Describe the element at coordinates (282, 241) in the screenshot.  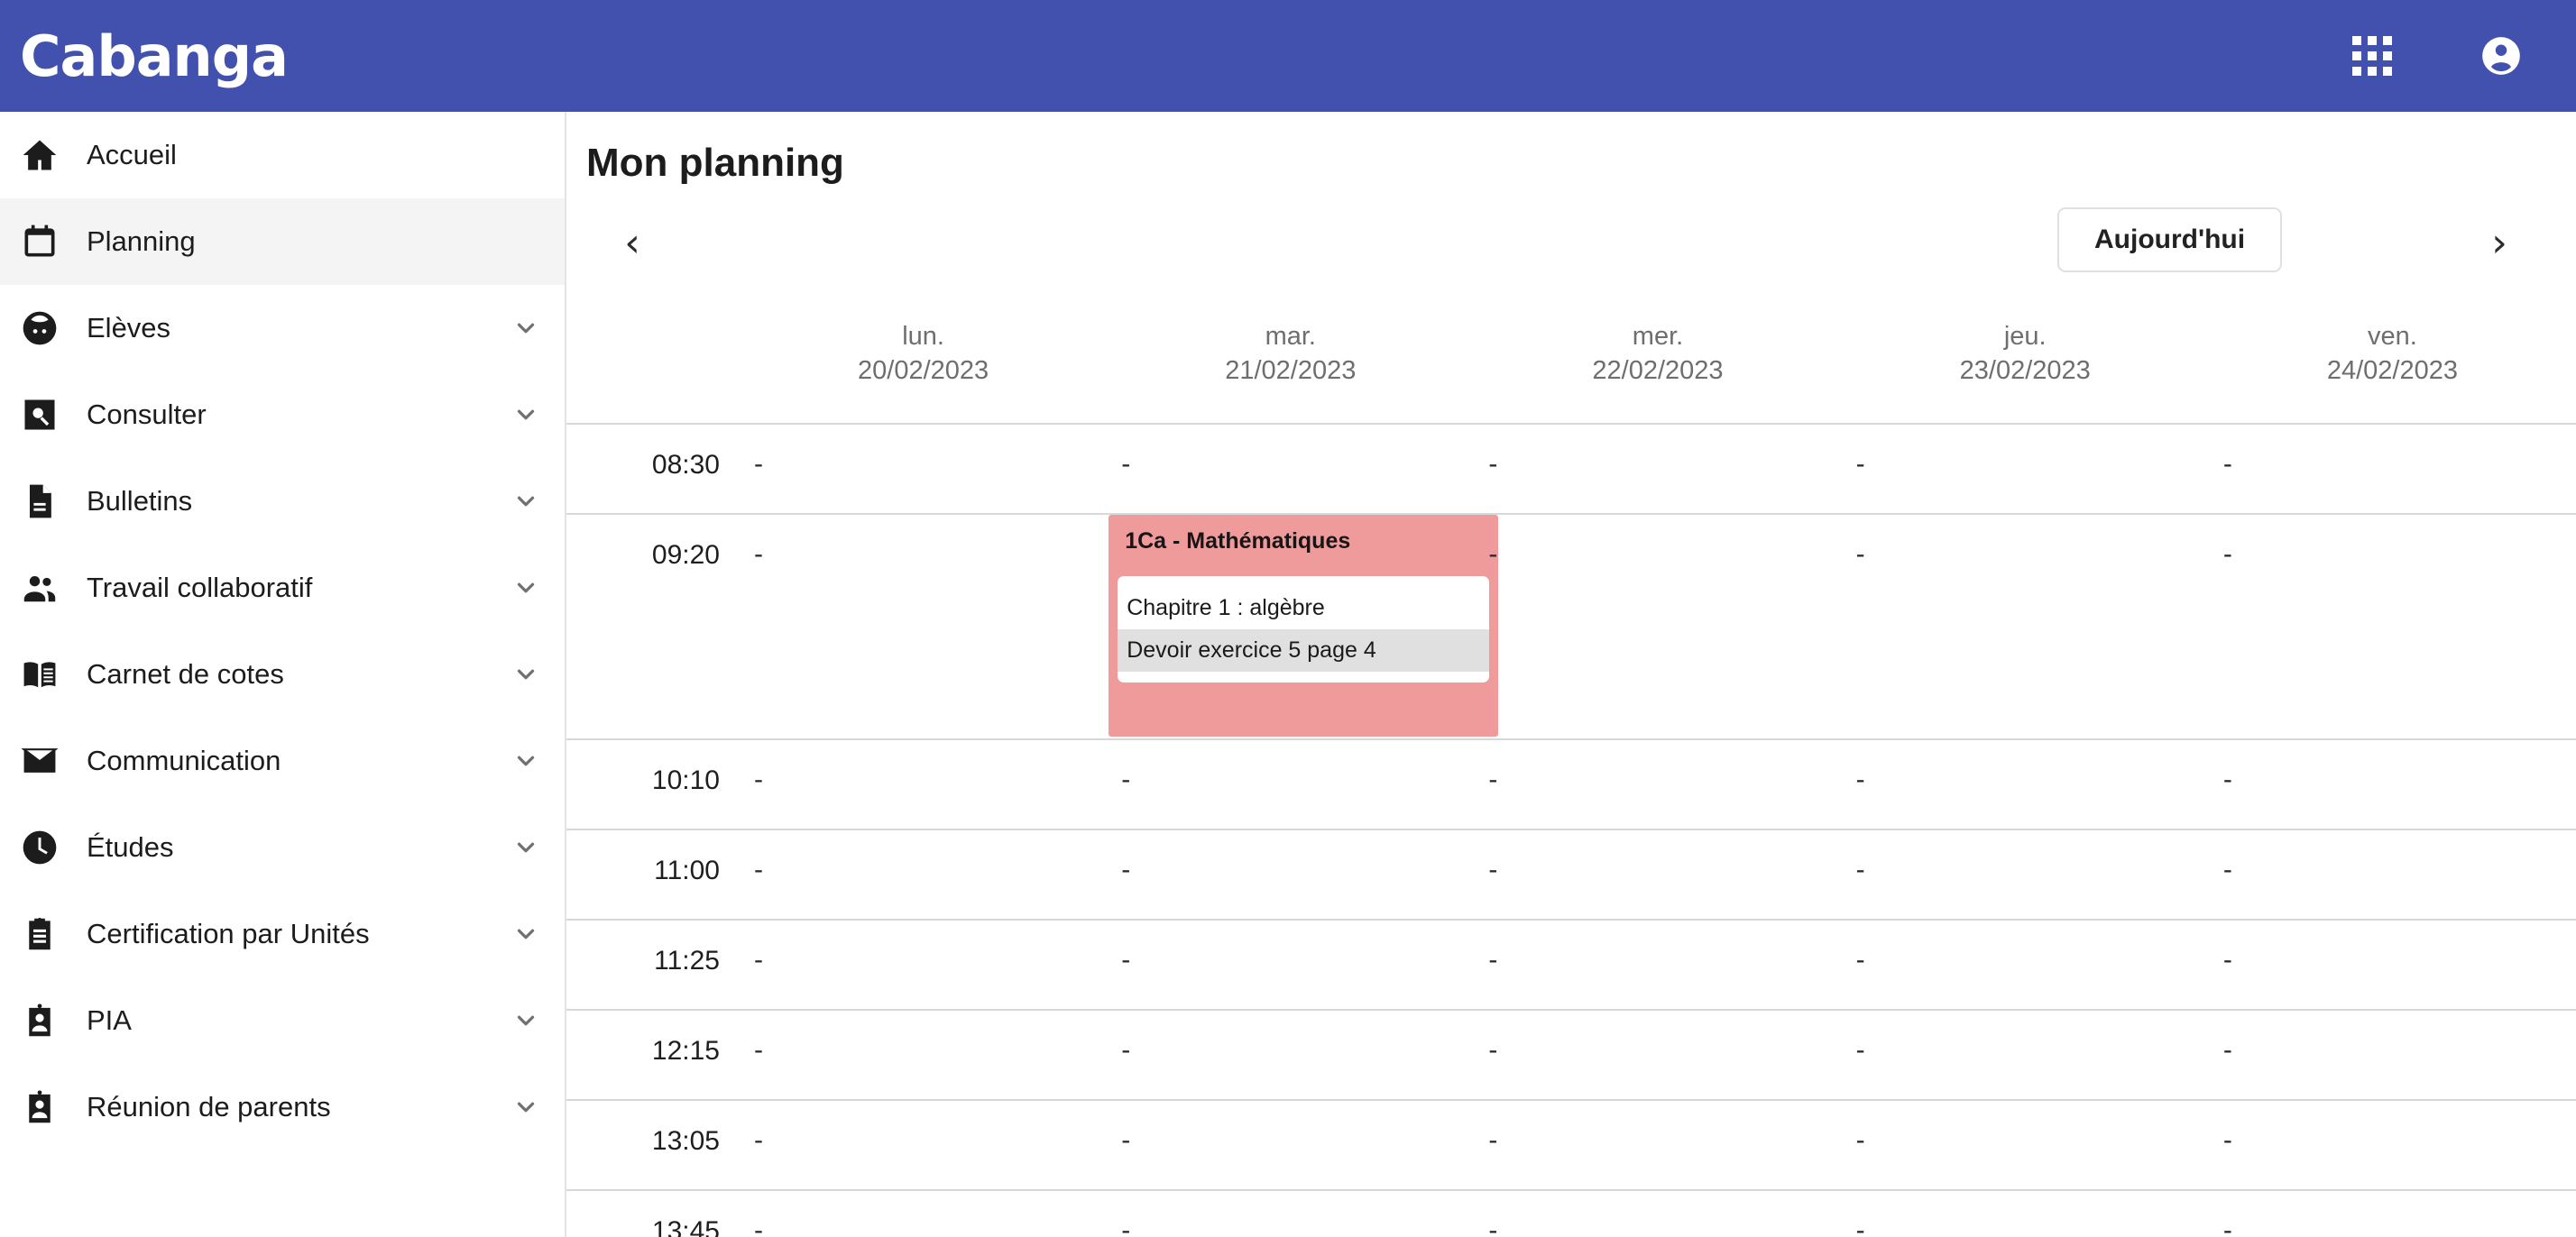
I see `sidebar-item-planning: Planning` at that location.